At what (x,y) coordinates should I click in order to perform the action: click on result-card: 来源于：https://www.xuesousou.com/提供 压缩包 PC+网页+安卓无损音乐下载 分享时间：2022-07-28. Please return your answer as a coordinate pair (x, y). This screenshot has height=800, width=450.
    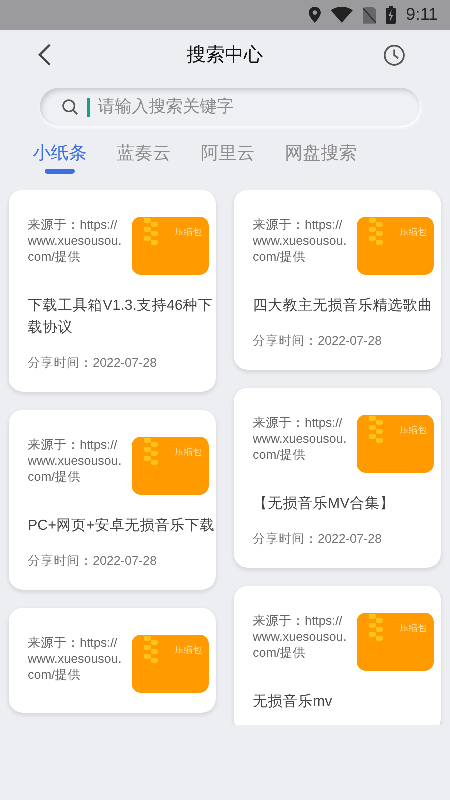
    Looking at the image, I should click on (112, 500).